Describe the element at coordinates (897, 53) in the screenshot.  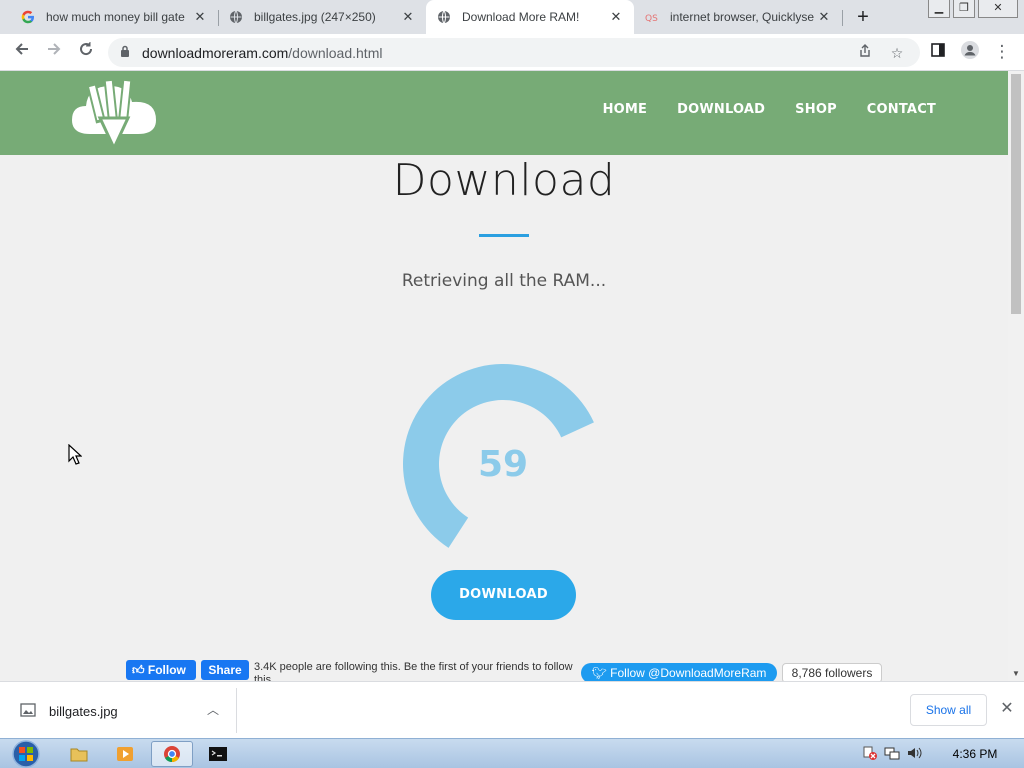
I see `bookmark-star-icon: ☆` at that location.